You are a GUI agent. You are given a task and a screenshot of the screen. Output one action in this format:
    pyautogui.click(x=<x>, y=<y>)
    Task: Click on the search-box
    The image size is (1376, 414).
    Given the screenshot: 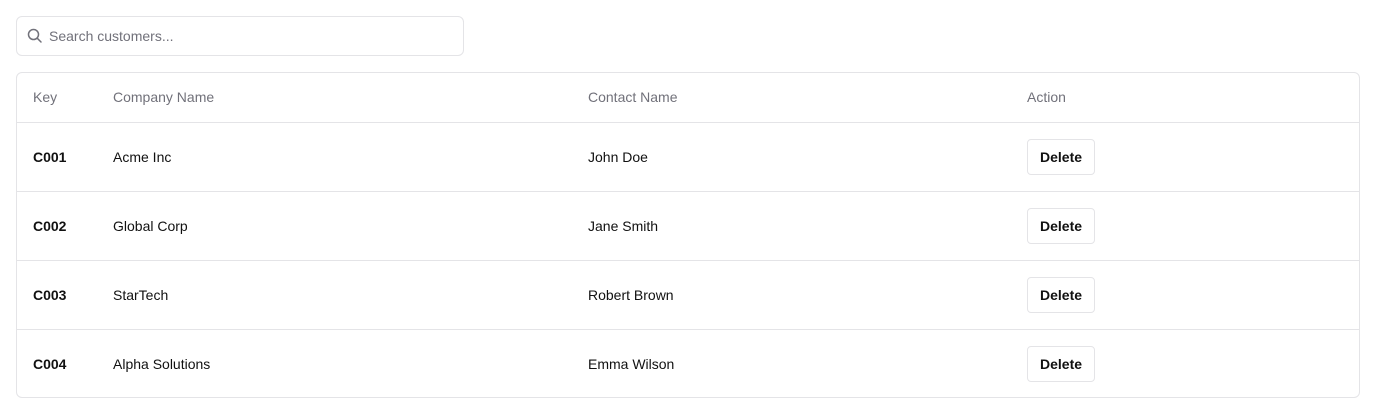 What is the action you would take?
    pyautogui.click(x=240, y=36)
    